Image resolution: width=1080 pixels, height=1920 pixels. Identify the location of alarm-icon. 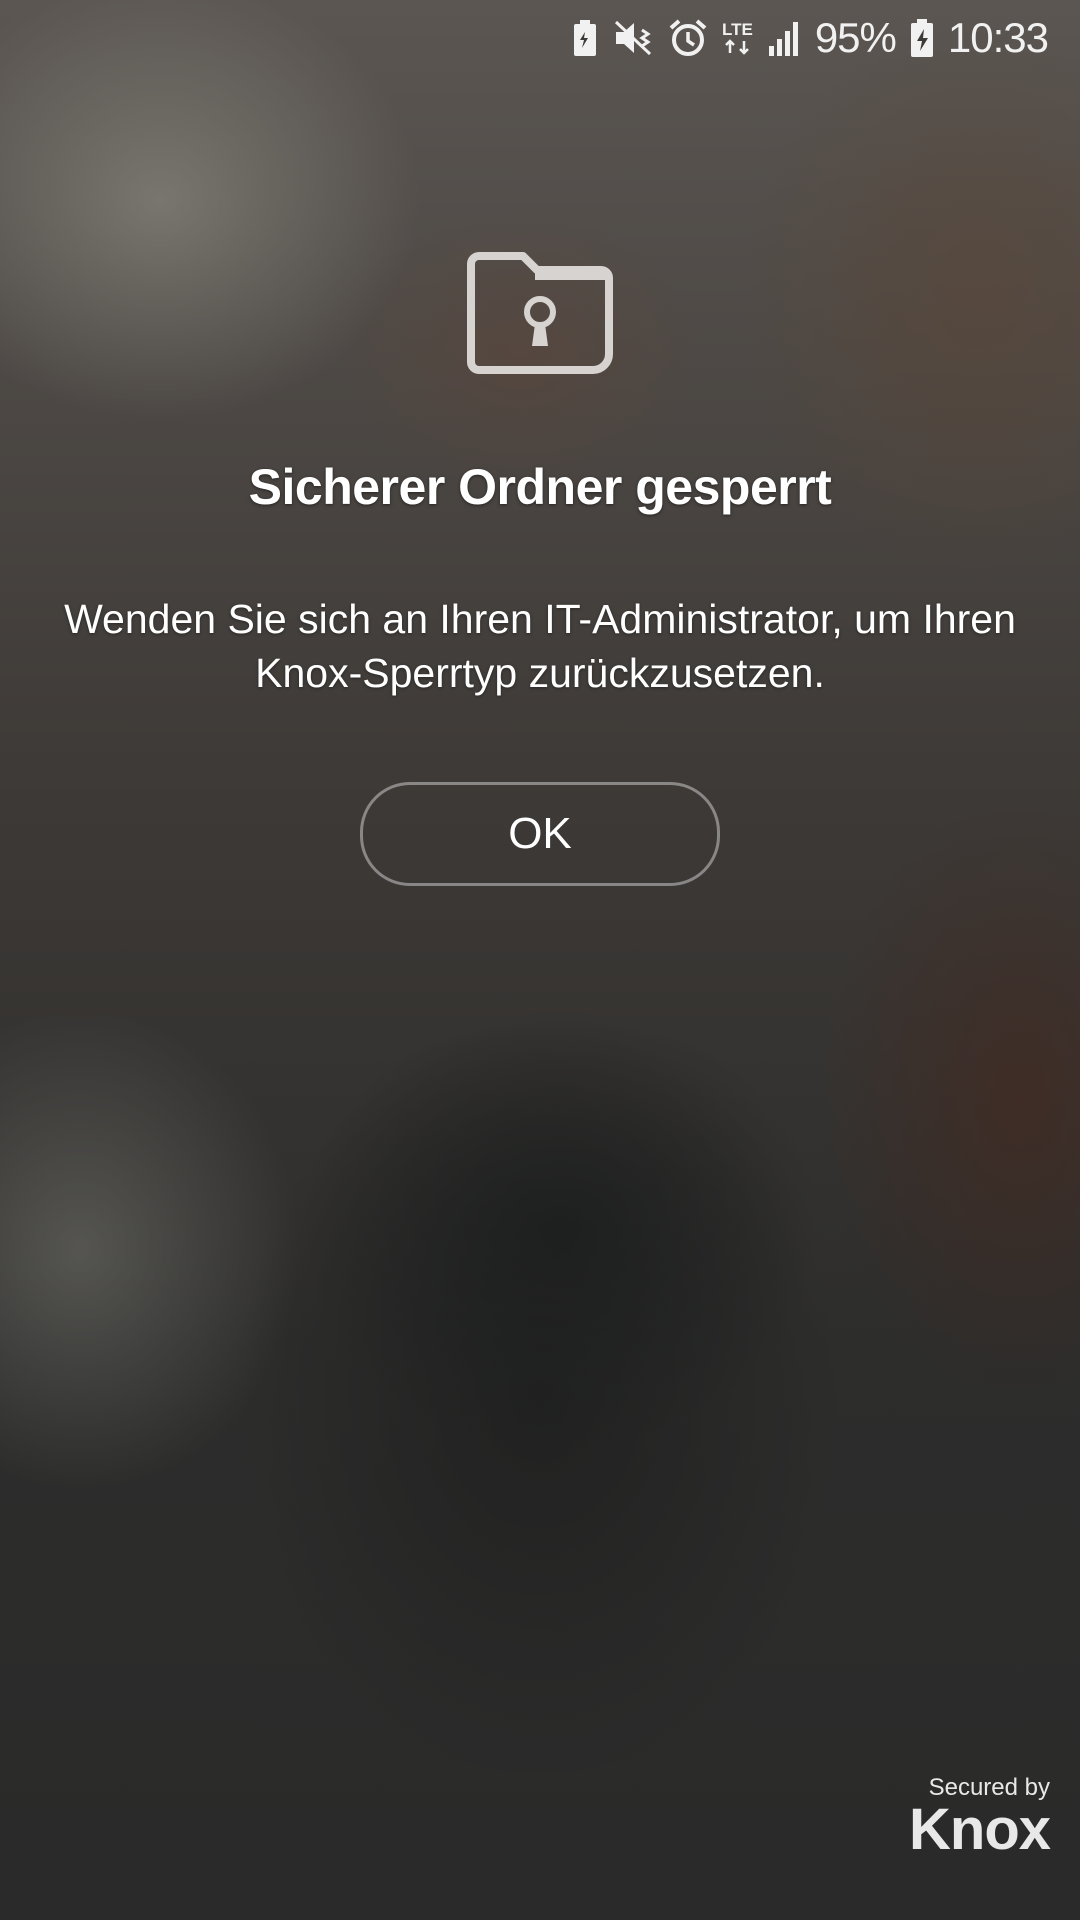
(688, 38).